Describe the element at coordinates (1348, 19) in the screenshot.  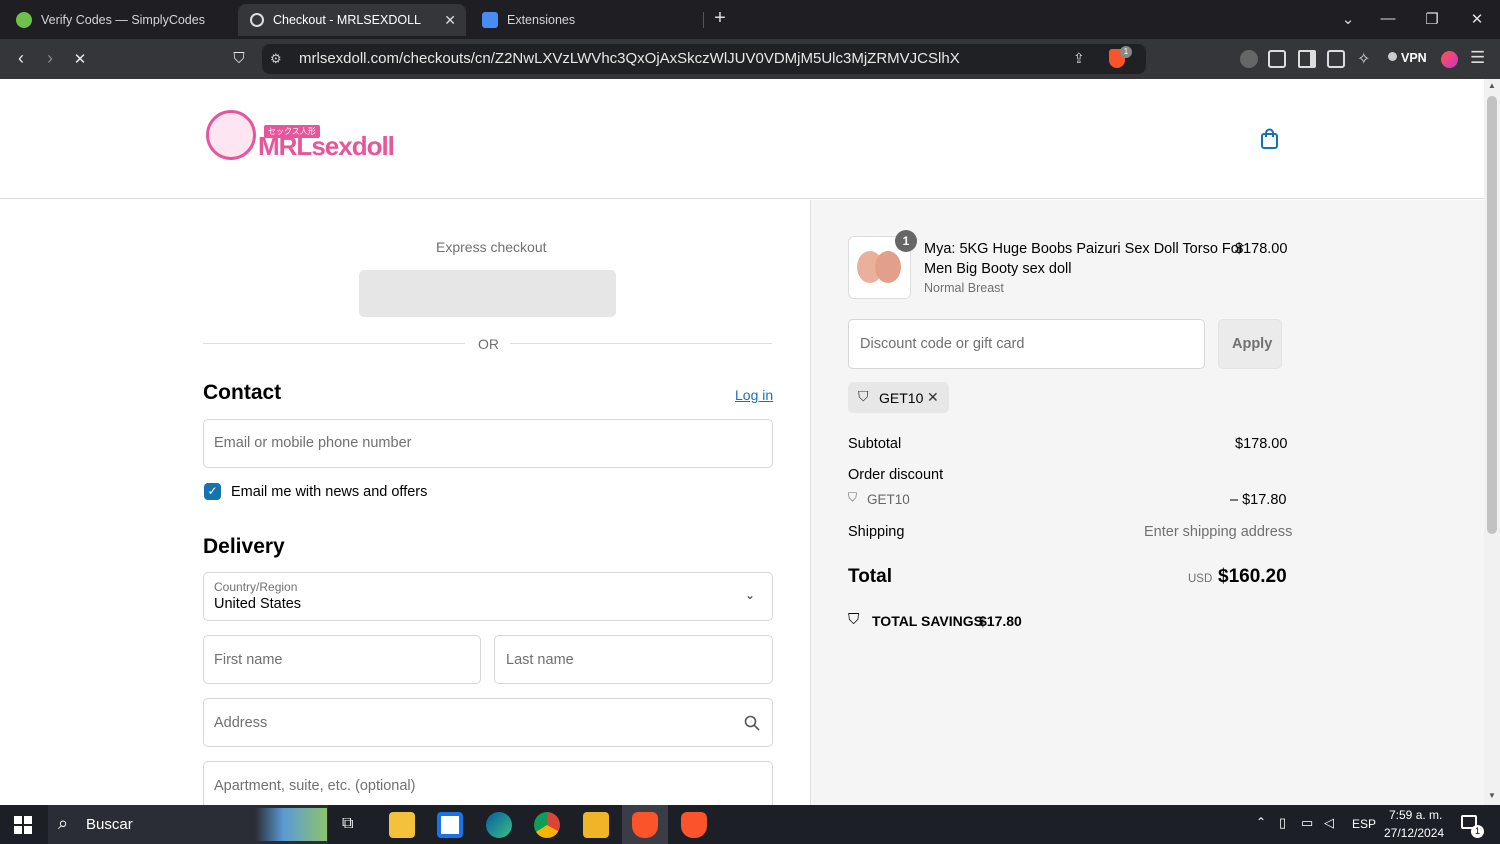
I see `tab-search-chevron-icon: ⌄` at that location.